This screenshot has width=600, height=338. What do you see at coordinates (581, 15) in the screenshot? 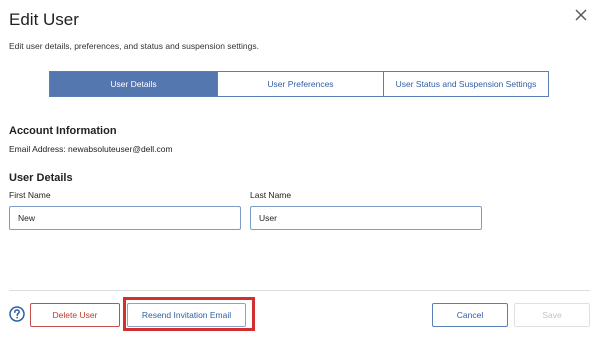
I see `close-icon` at bounding box center [581, 15].